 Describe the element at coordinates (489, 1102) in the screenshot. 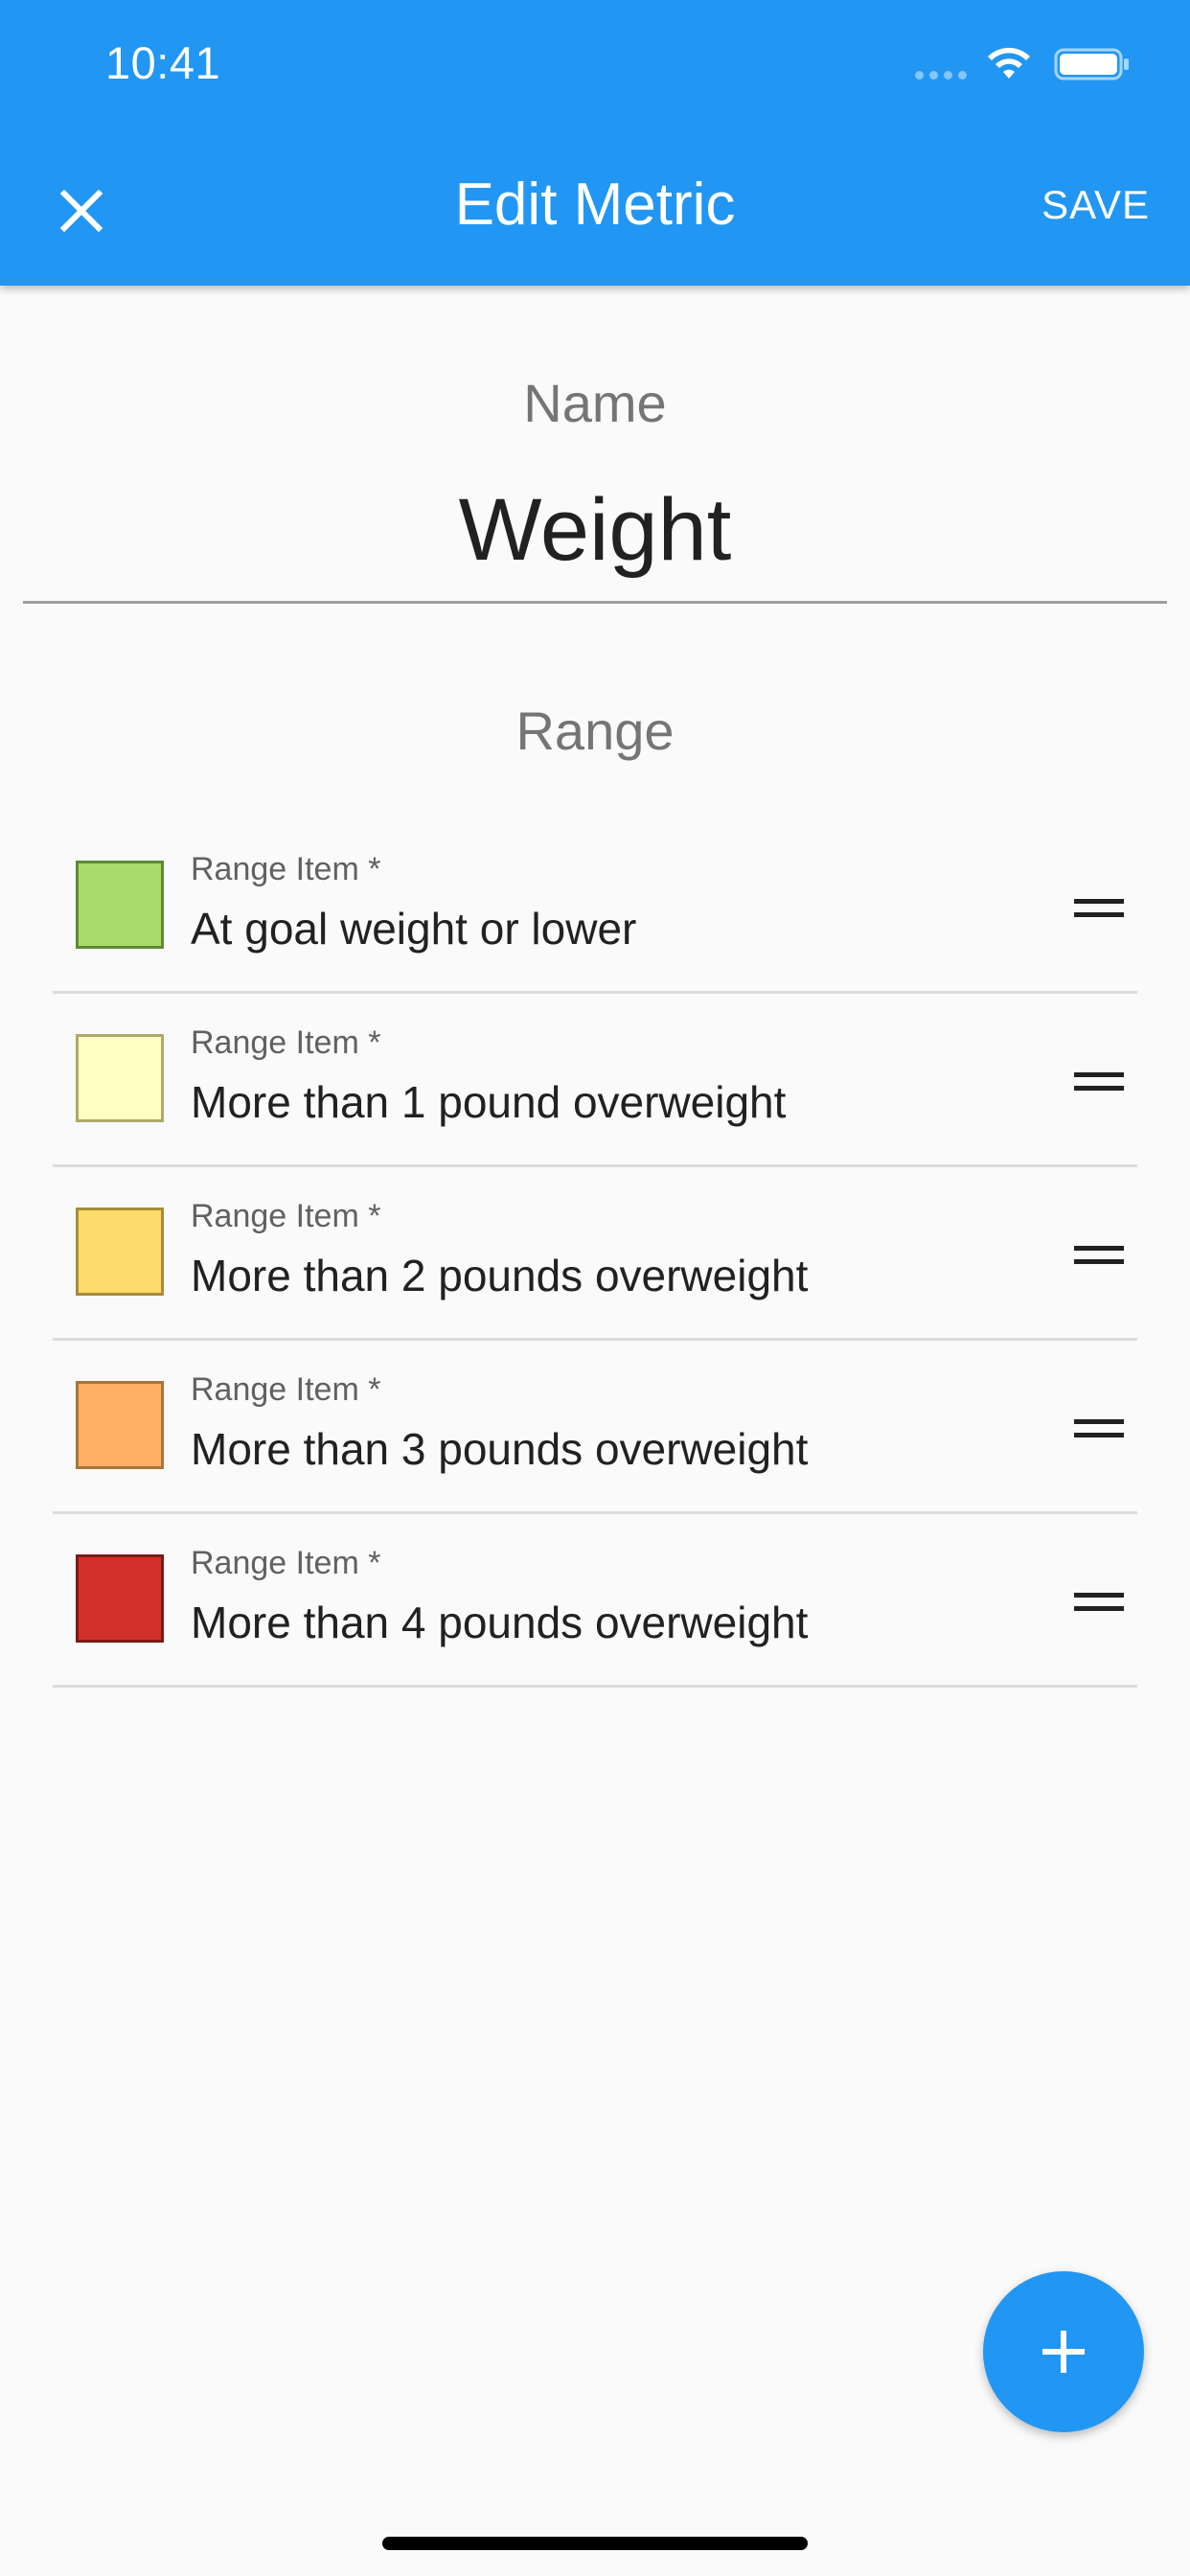

I see `range-item-input: More than 1 pound overweight` at that location.